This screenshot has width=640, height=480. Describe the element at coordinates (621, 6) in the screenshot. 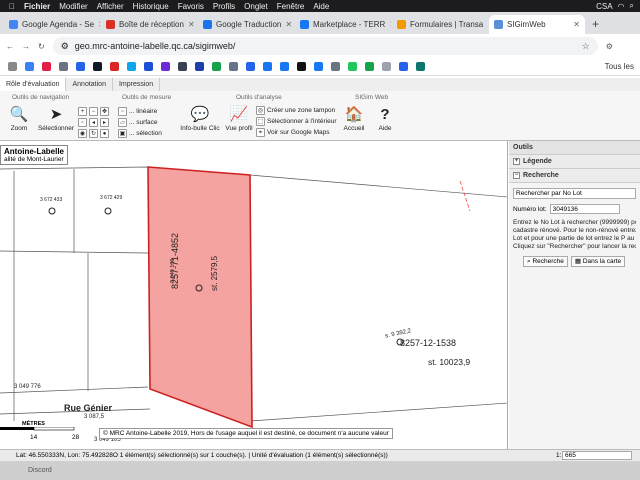

I see `wifi-icon: ◠` at that location.